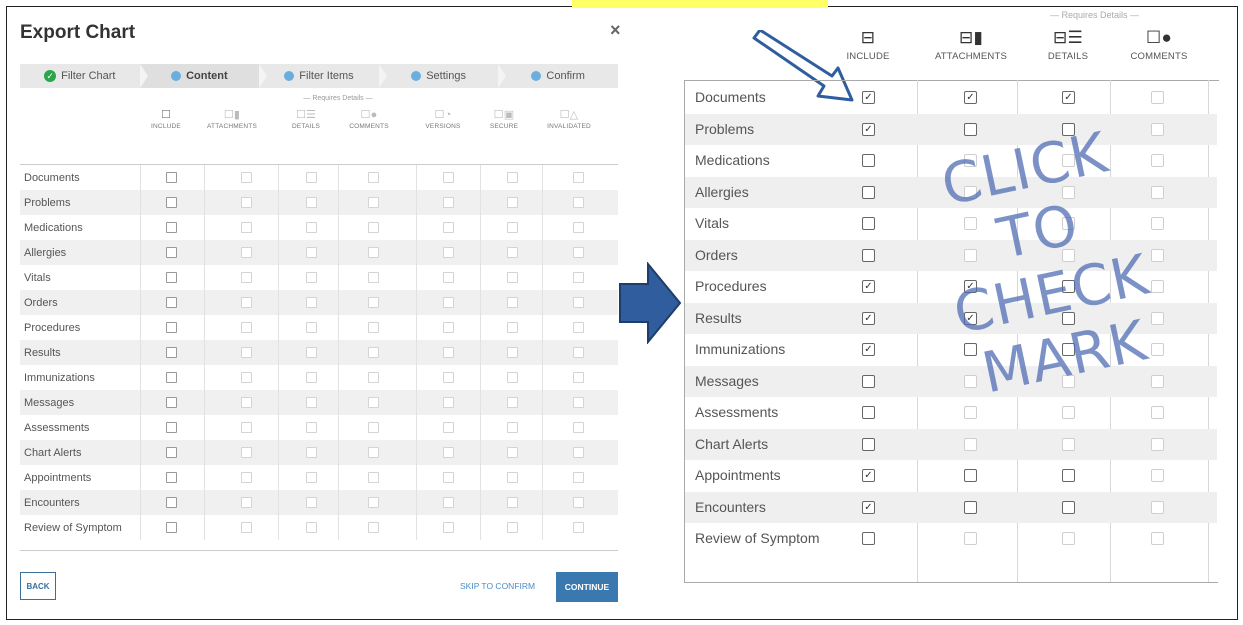  What do you see at coordinates (951, 98) in the screenshot?
I see `table-row: Documents ✓ ✓ ✓` at bounding box center [951, 98].